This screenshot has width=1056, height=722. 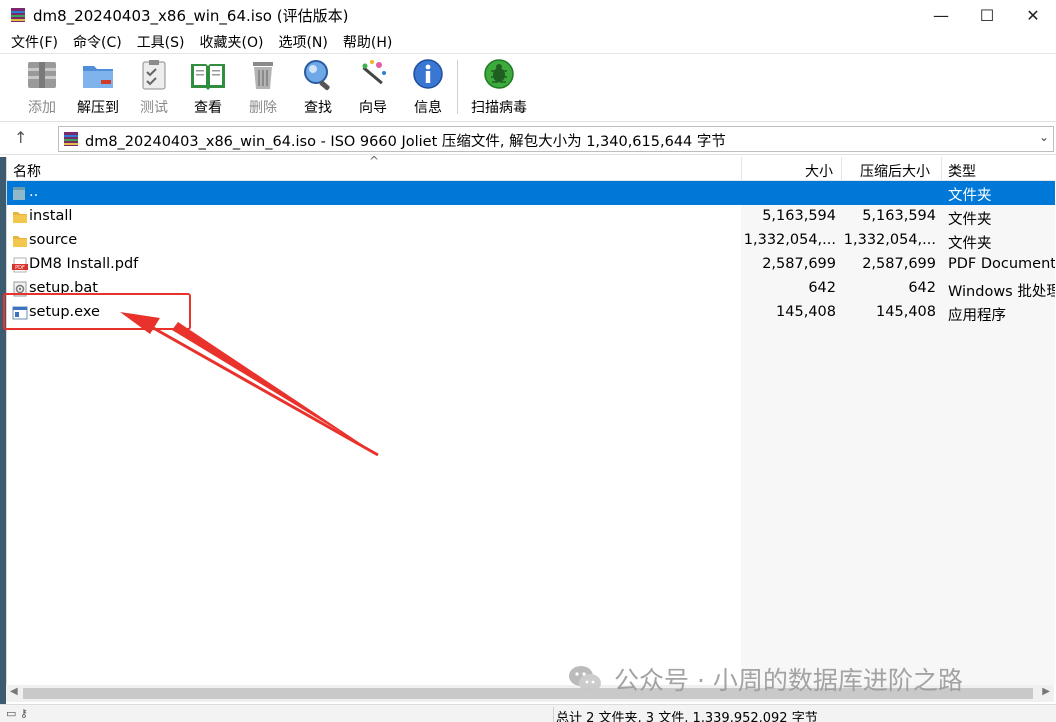 What do you see at coordinates (799, 216) in the screenshot?
I see `file-size: 5,163,594` at bounding box center [799, 216].